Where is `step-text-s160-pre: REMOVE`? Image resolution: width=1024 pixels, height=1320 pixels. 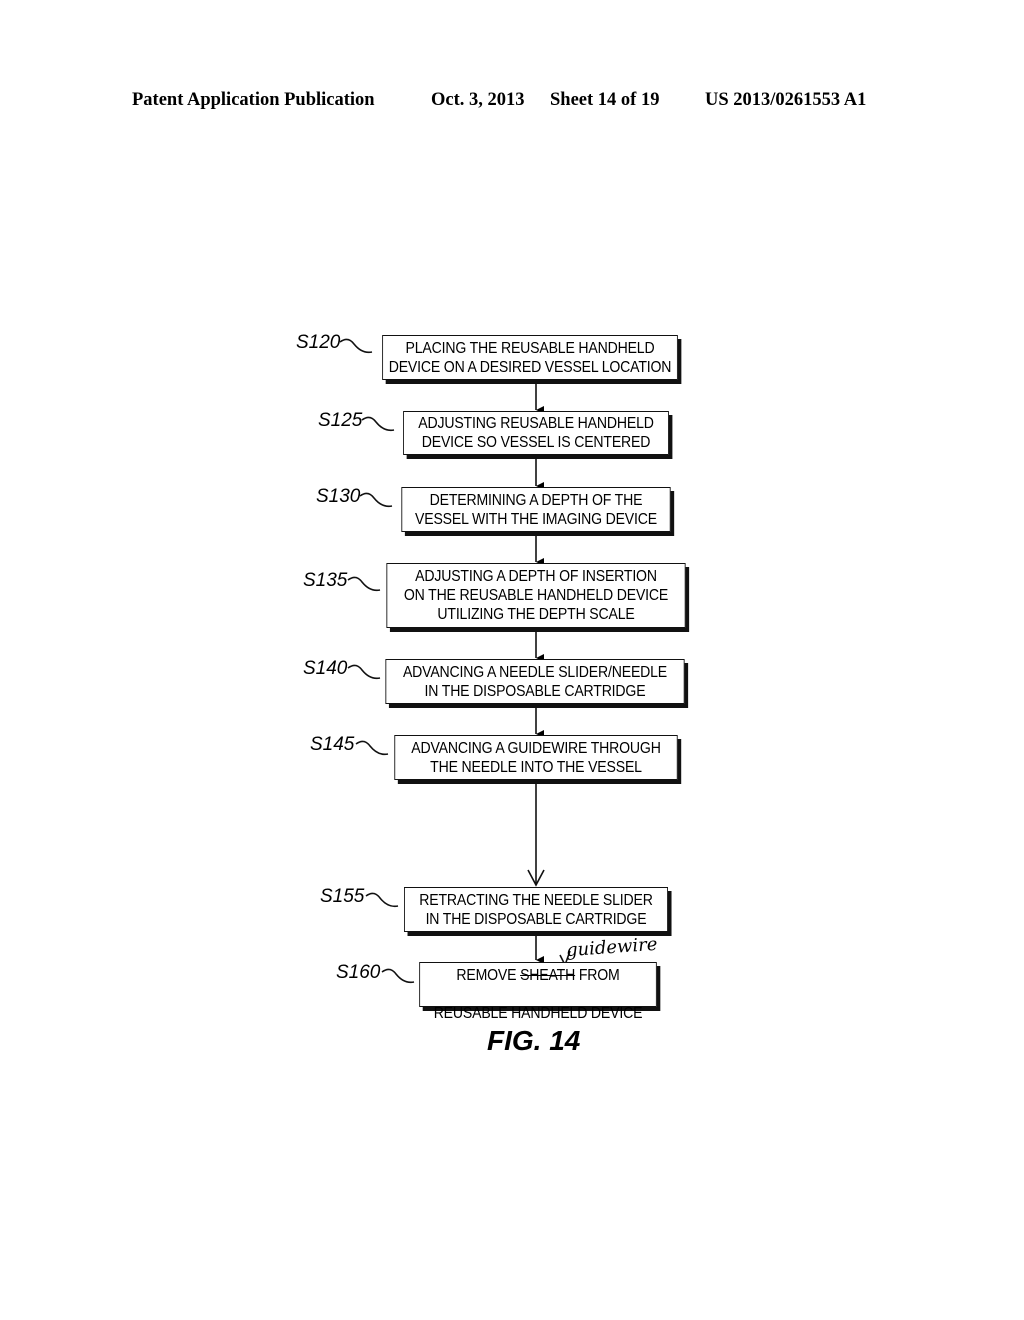
step-text-s160-pre: REMOVE is located at coordinates (488, 975).